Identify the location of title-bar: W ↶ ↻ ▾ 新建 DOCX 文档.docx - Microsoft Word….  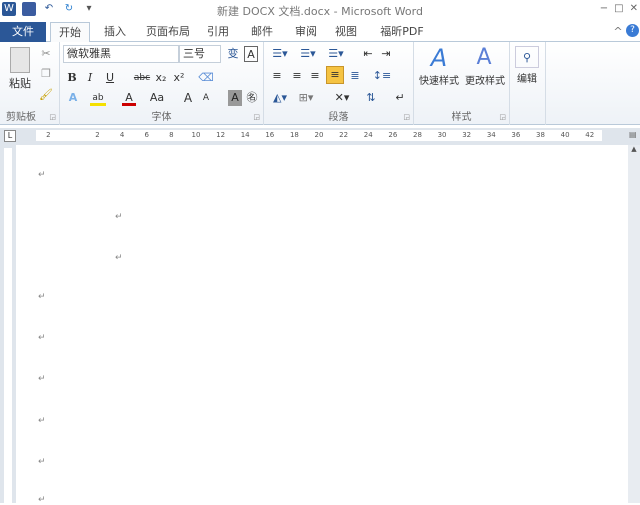
(320, 10).